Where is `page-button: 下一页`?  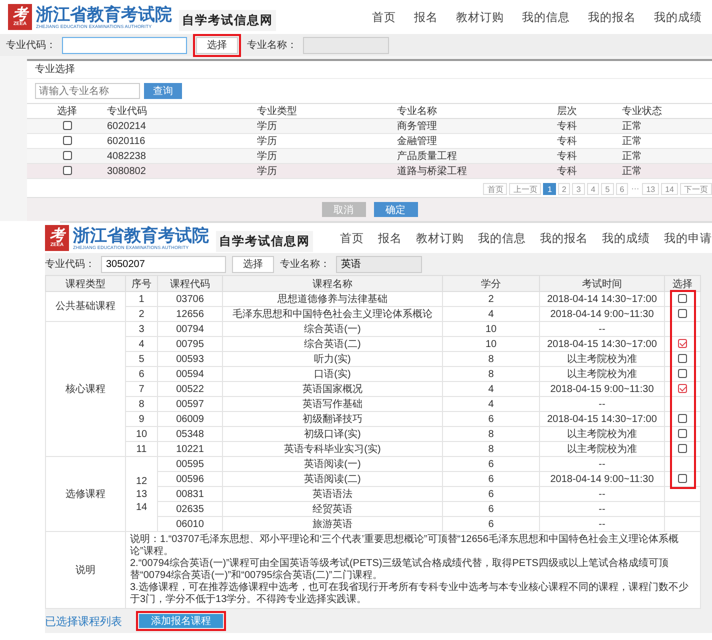
page-button: 下一页 is located at coordinates (696, 189).